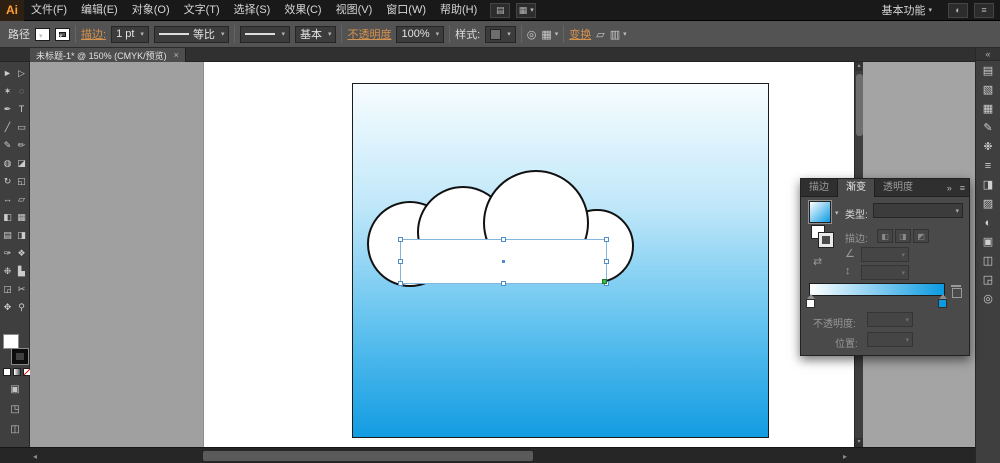  Describe the element at coordinates (988, 146) in the screenshot. I see `symbols-panel-icon: ❉` at that location.